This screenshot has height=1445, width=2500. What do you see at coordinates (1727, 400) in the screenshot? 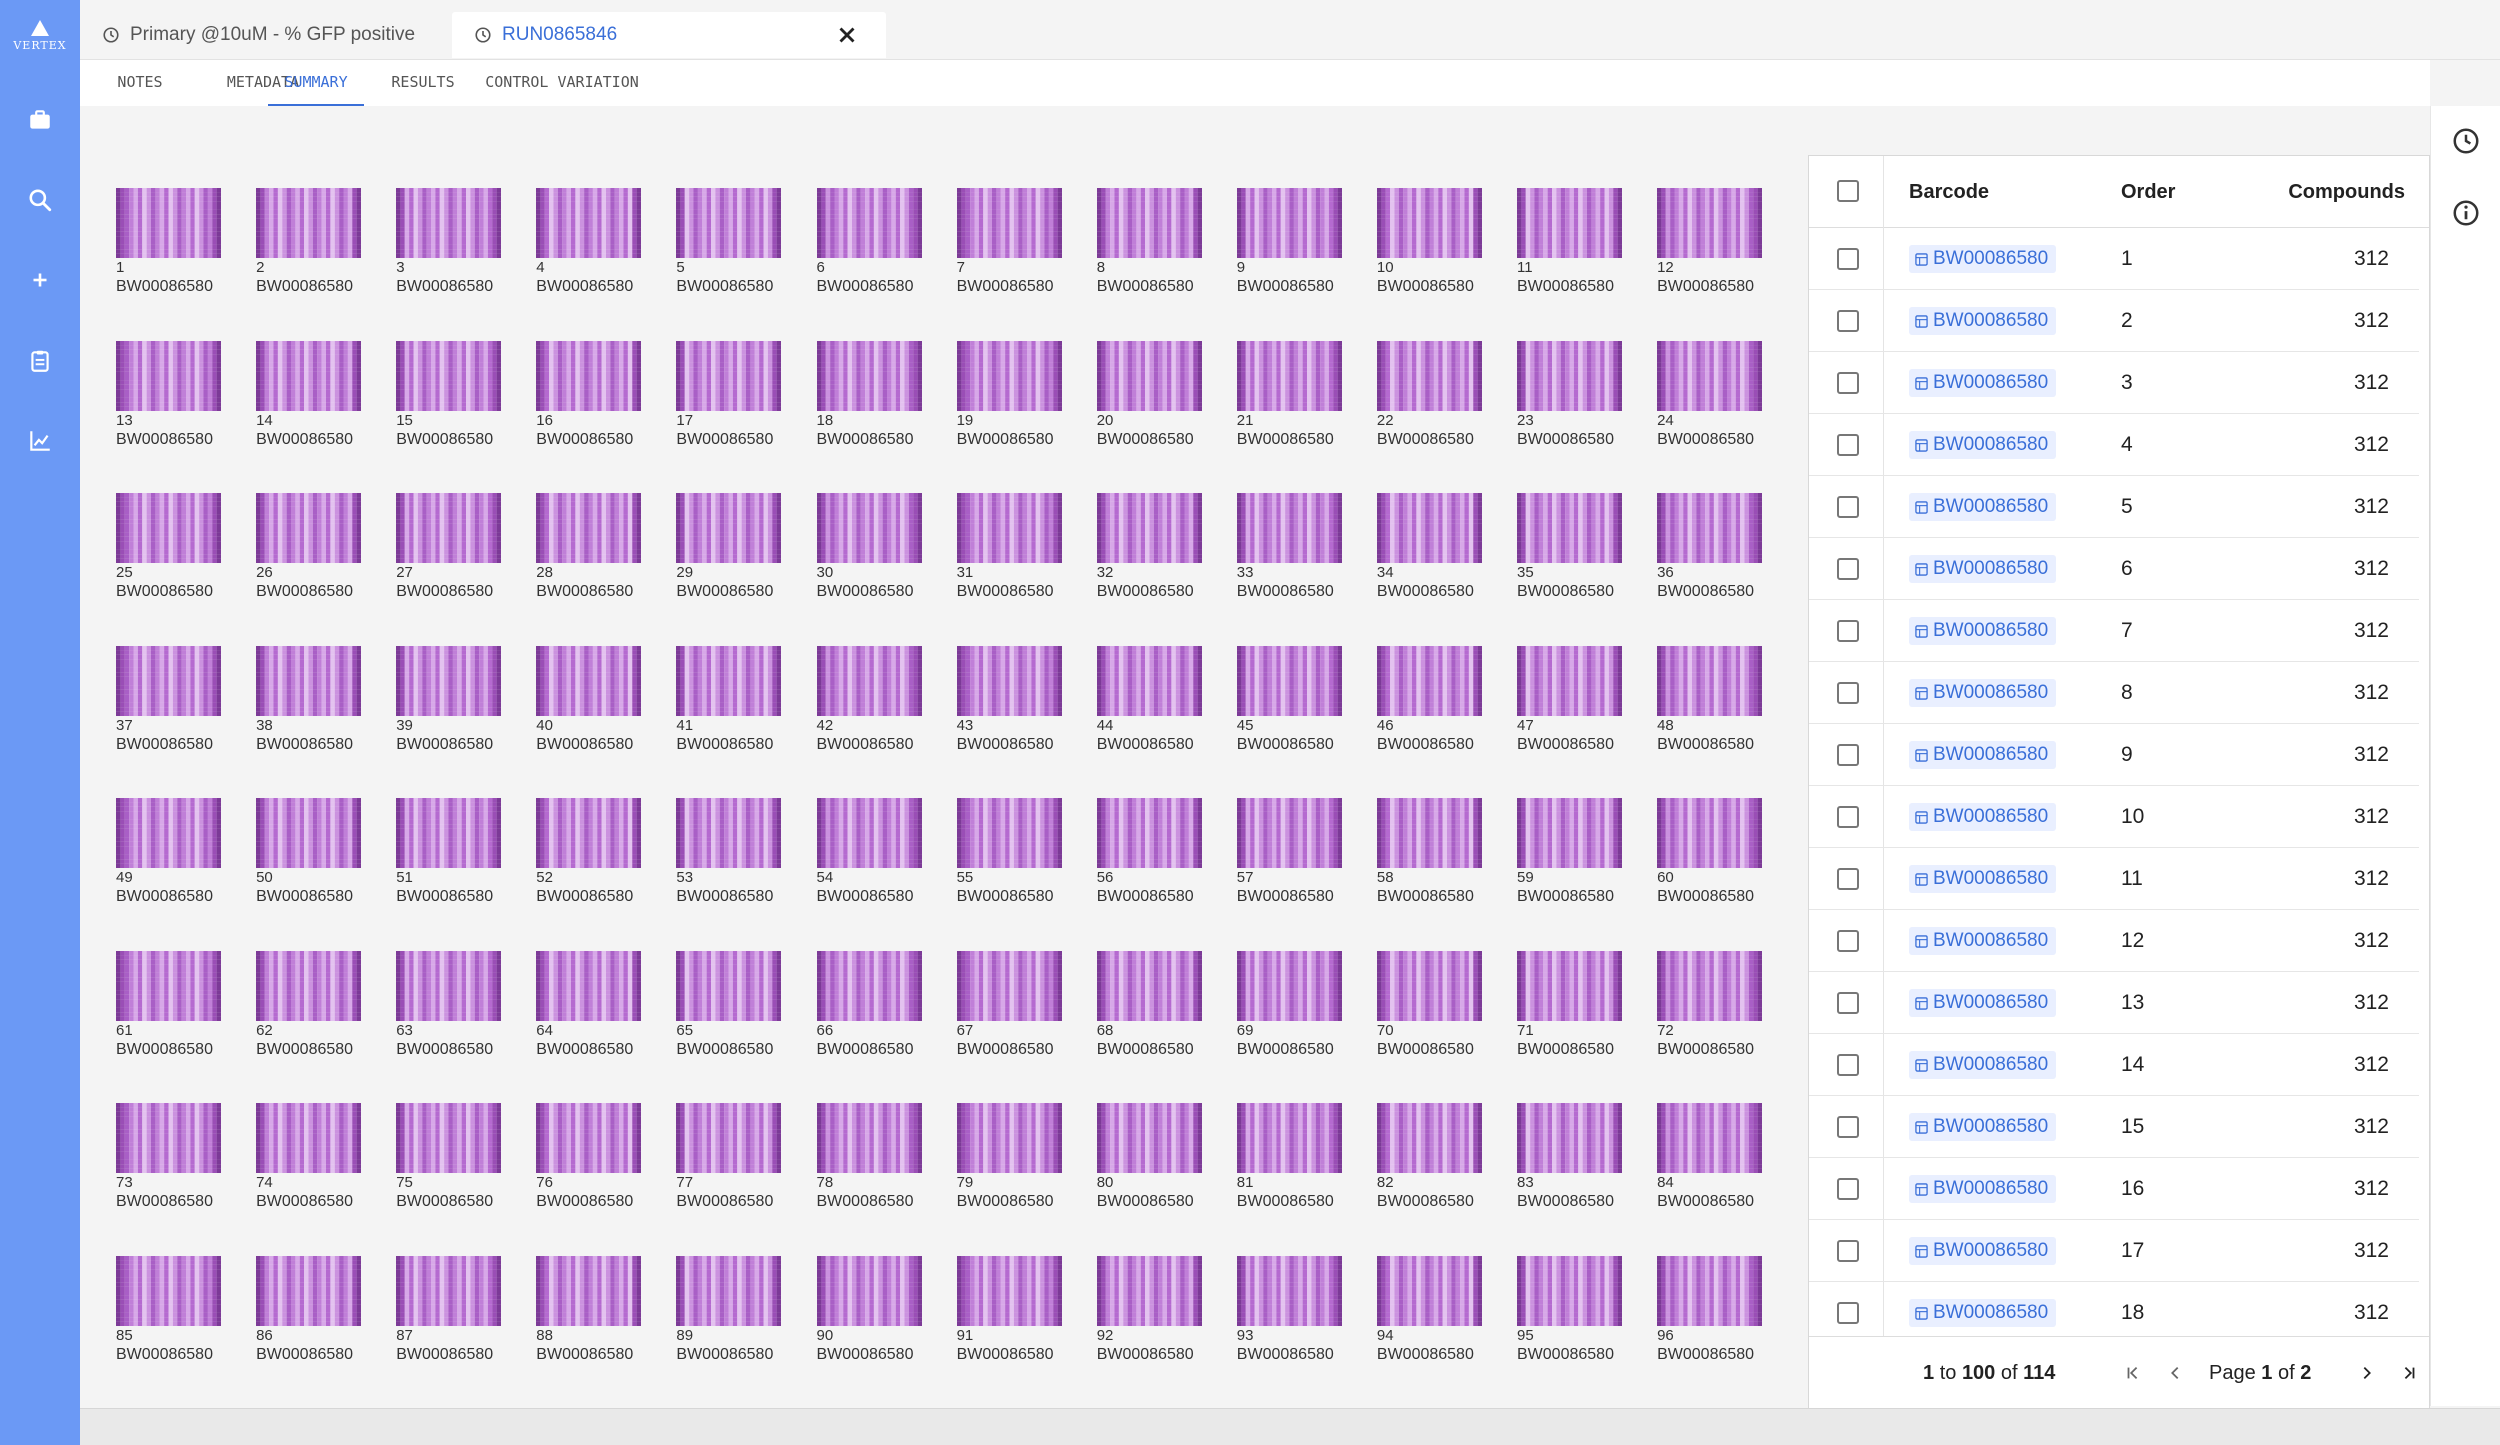
I see `plate-thumbnail: 24 BW00086580` at bounding box center [1727, 400].